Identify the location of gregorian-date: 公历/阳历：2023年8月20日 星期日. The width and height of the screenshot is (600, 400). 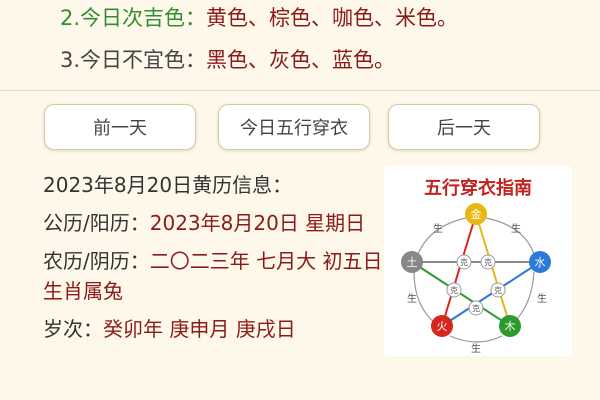
(213, 223).